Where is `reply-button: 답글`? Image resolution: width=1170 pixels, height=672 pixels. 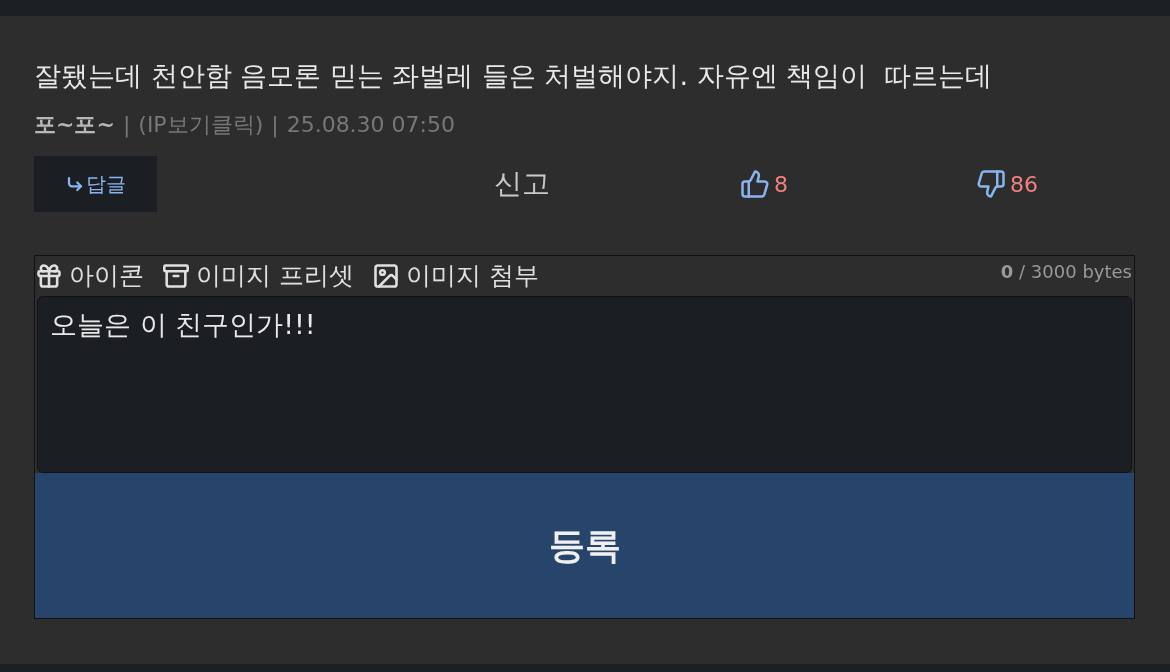 reply-button: 답글 is located at coordinates (95, 184).